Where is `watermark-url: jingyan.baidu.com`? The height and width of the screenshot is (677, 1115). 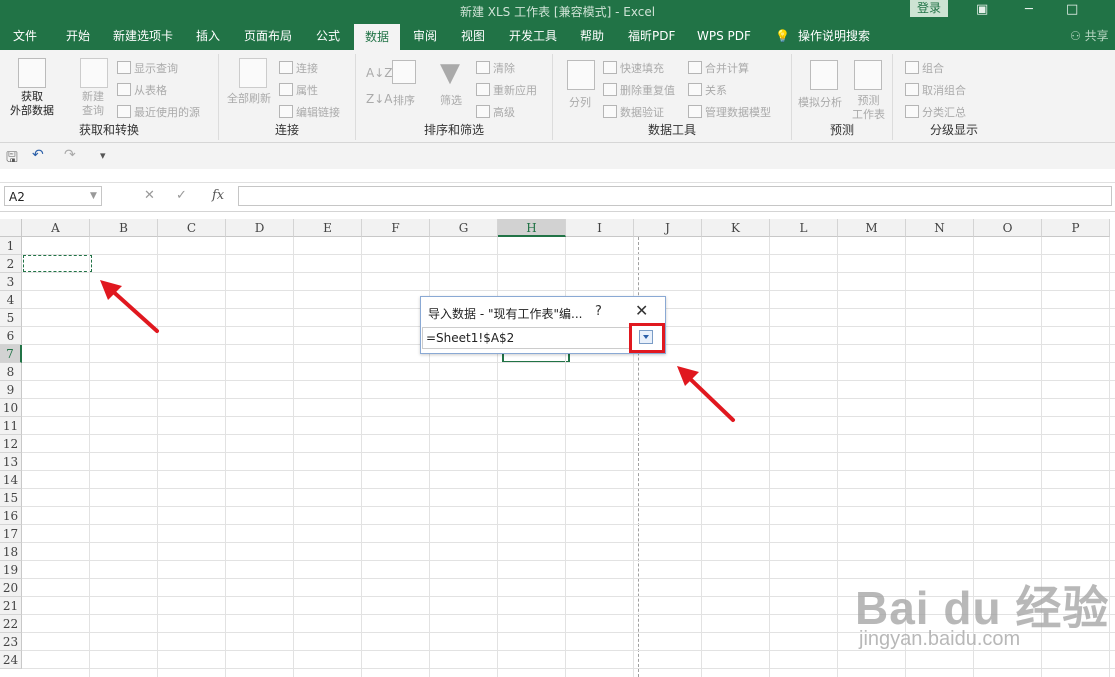 watermark-url: jingyan.baidu.com is located at coordinates (940, 639).